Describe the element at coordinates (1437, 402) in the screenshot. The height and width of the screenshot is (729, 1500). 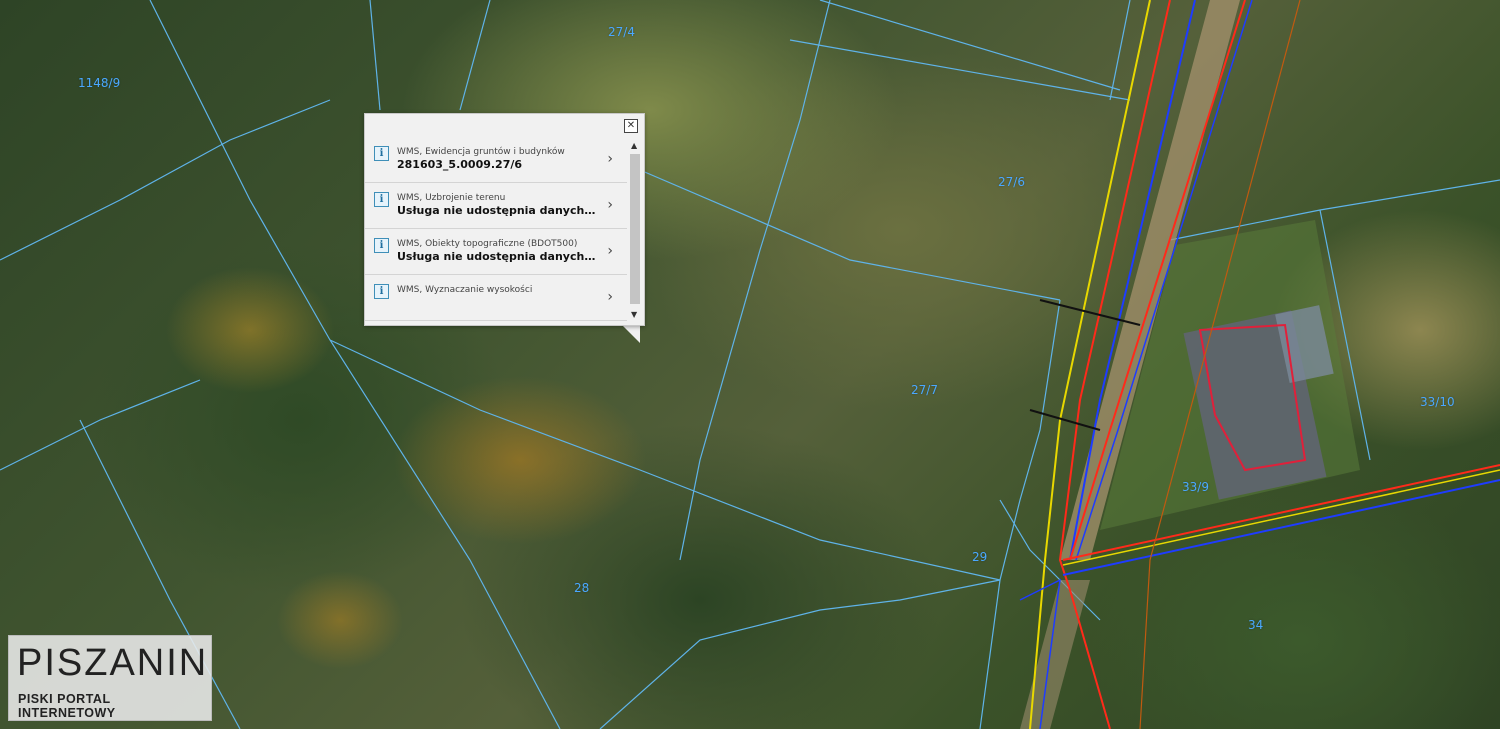
I see `parcel-label: 33/10` at that location.